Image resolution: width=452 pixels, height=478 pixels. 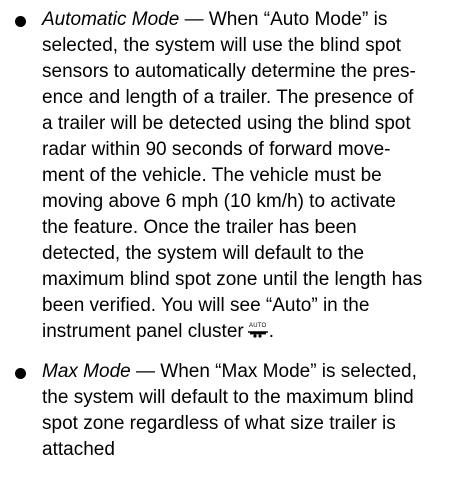 I want to click on text-line: Automatic Mode — When “Auto Mode” is, so click(x=215, y=19).